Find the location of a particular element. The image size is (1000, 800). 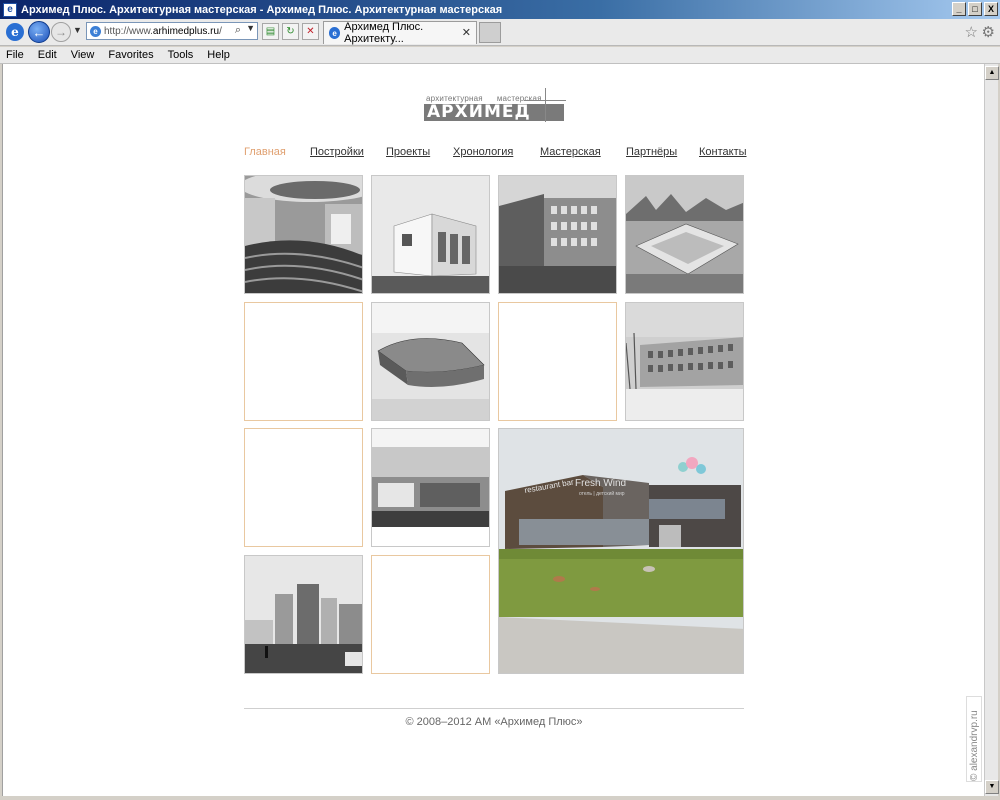

hotel-sign: отель | детский мир is located at coordinates (602, 493).